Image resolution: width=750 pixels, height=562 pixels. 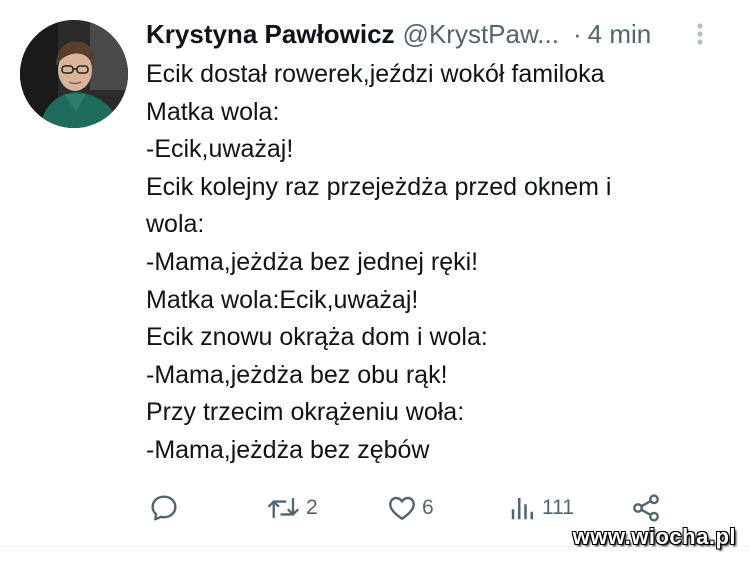 I want to click on tweet-line: Przy trzecim okrążeniu woła:, so click(x=305, y=412).